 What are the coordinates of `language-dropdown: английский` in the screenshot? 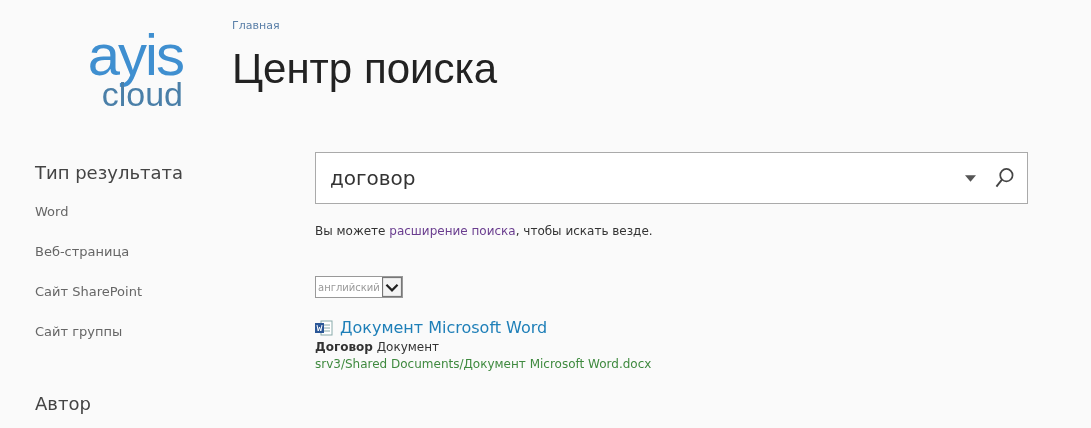 It's located at (359, 287).